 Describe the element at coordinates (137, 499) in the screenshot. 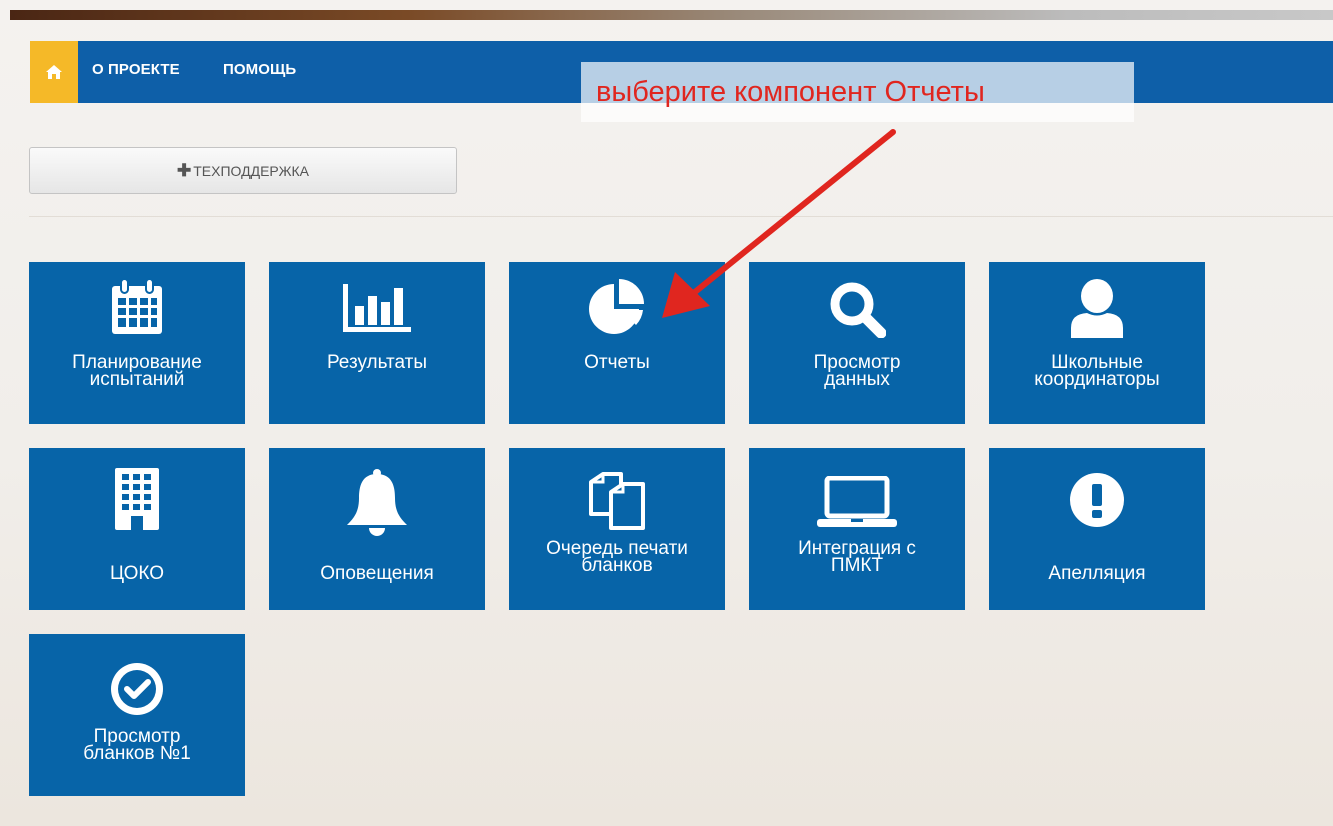

I see `building-icon` at that location.